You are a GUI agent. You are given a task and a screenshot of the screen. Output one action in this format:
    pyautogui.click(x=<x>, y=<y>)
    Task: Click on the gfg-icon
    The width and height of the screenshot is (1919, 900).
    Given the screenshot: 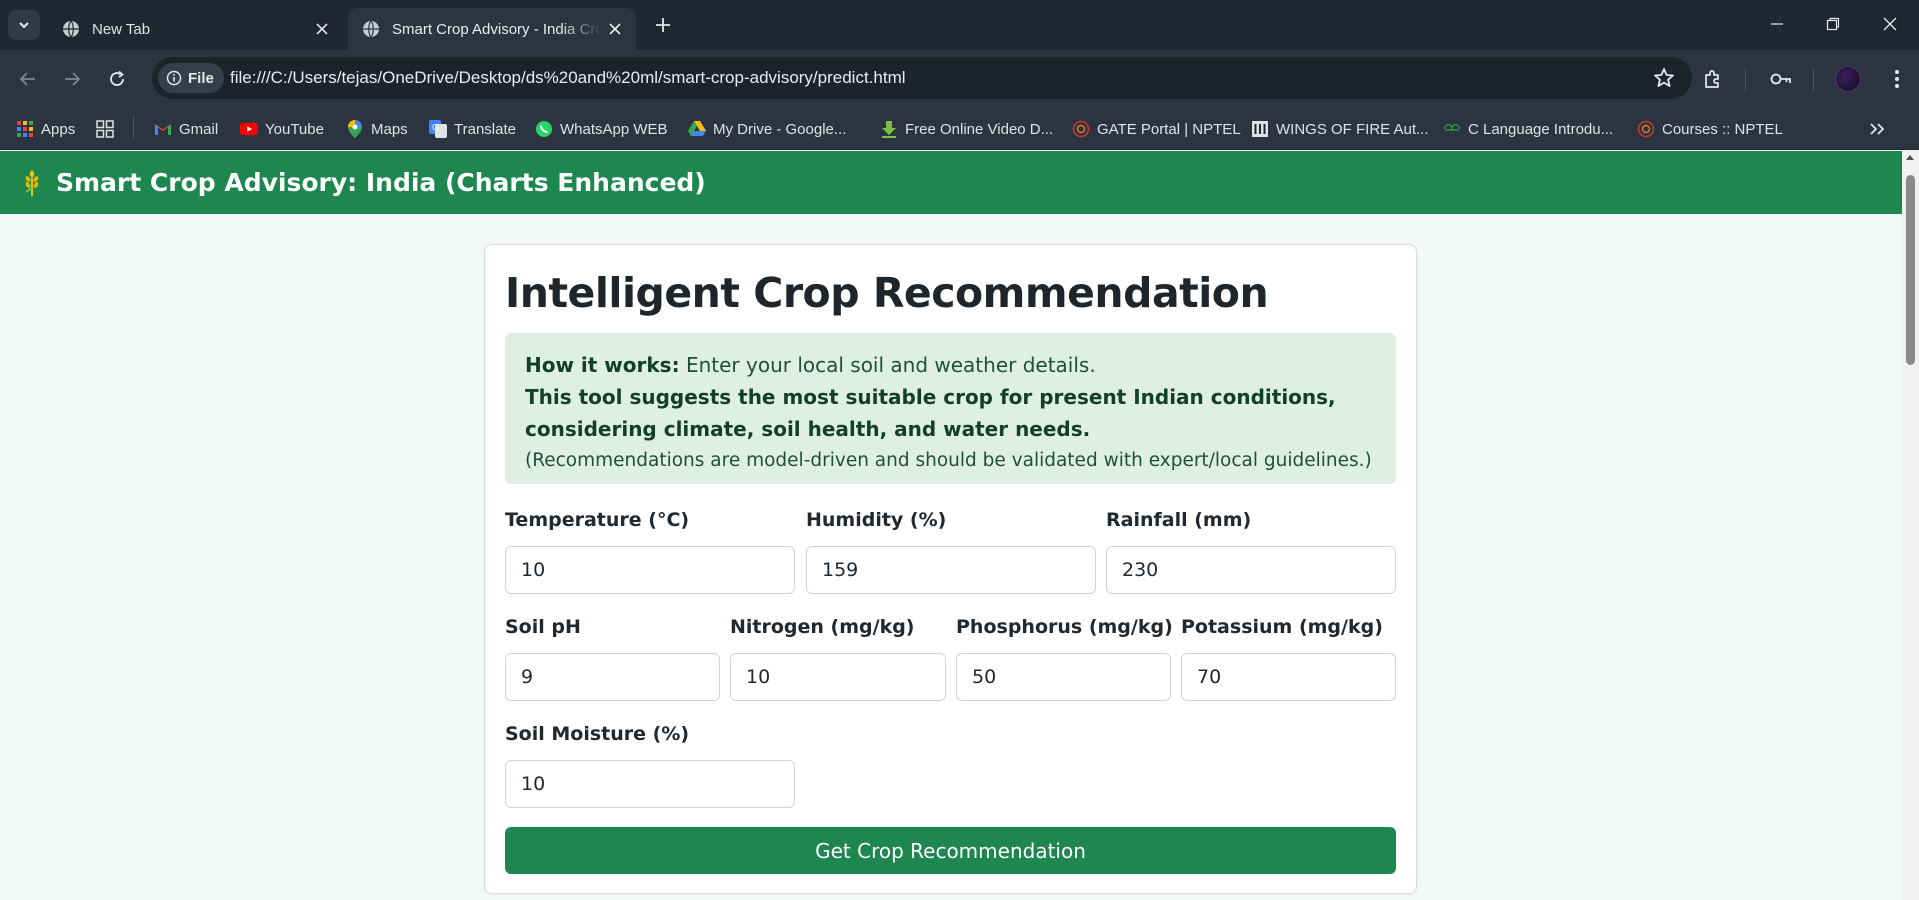 What is the action you would take?
    pyautogui.click(x=1452, y=129)
    